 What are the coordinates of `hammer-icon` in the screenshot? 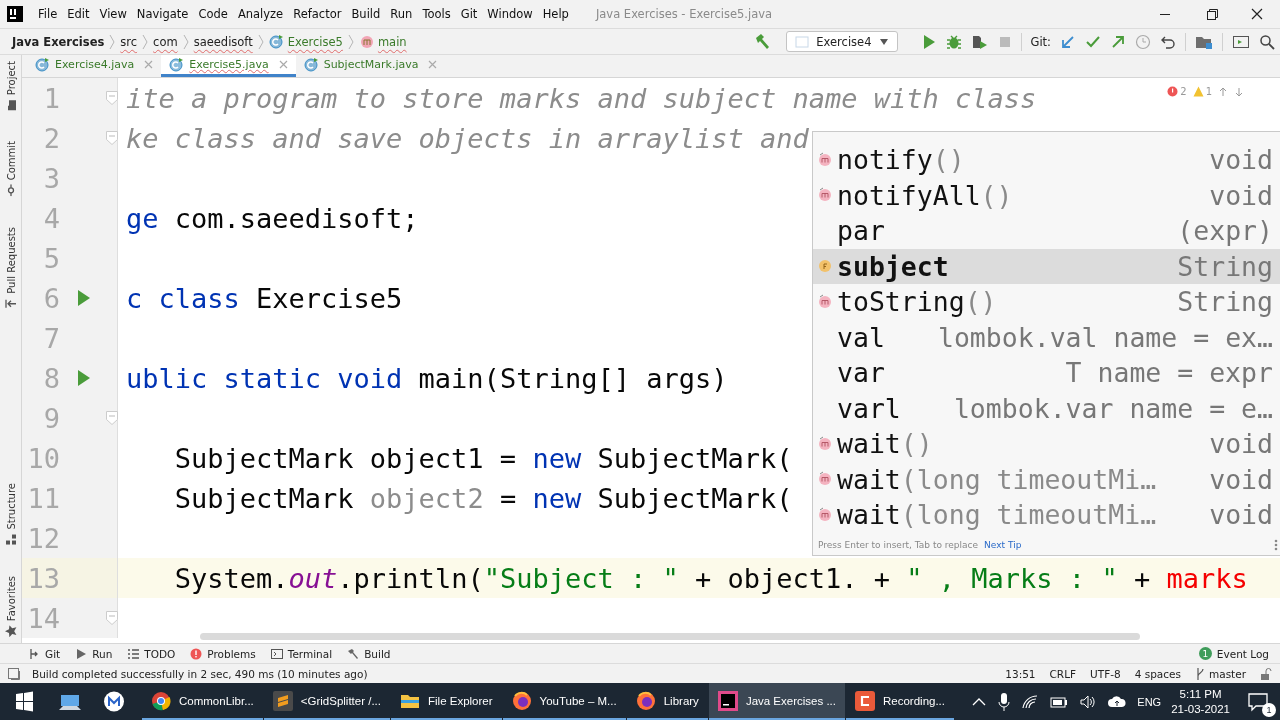 It's located at (762, 41).